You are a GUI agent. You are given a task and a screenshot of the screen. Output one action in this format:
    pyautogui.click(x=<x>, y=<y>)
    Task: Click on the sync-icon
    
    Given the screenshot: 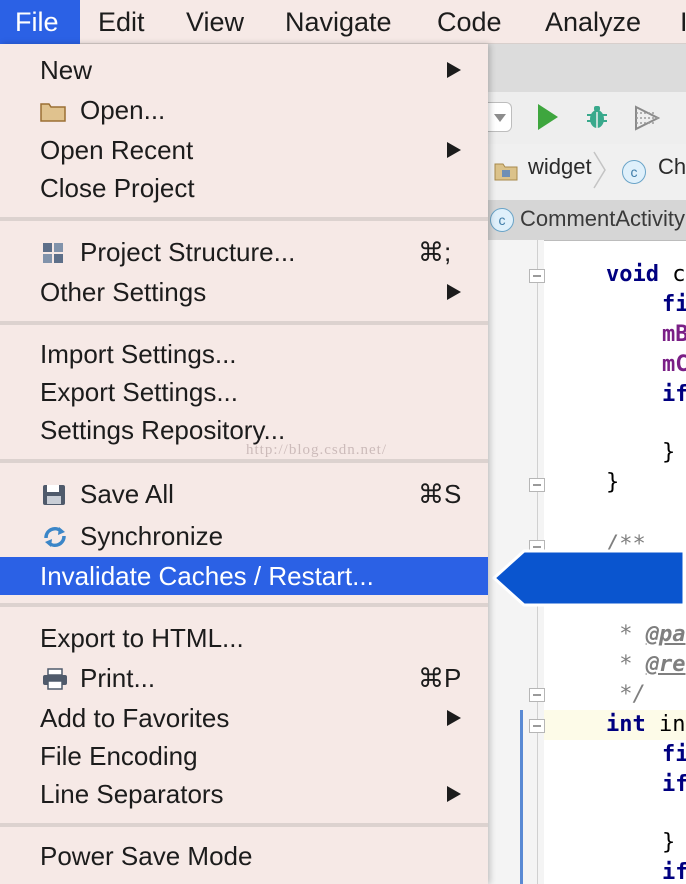 What is the action you would take?
    pyautogui.click(x=55, y=537)
    